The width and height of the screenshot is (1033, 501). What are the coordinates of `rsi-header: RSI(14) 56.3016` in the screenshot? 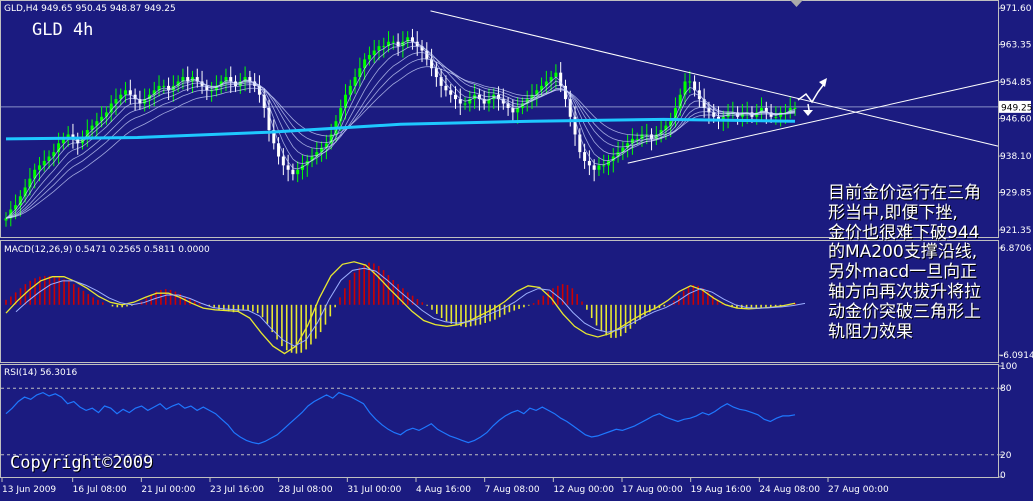 It's located at (40, 373).